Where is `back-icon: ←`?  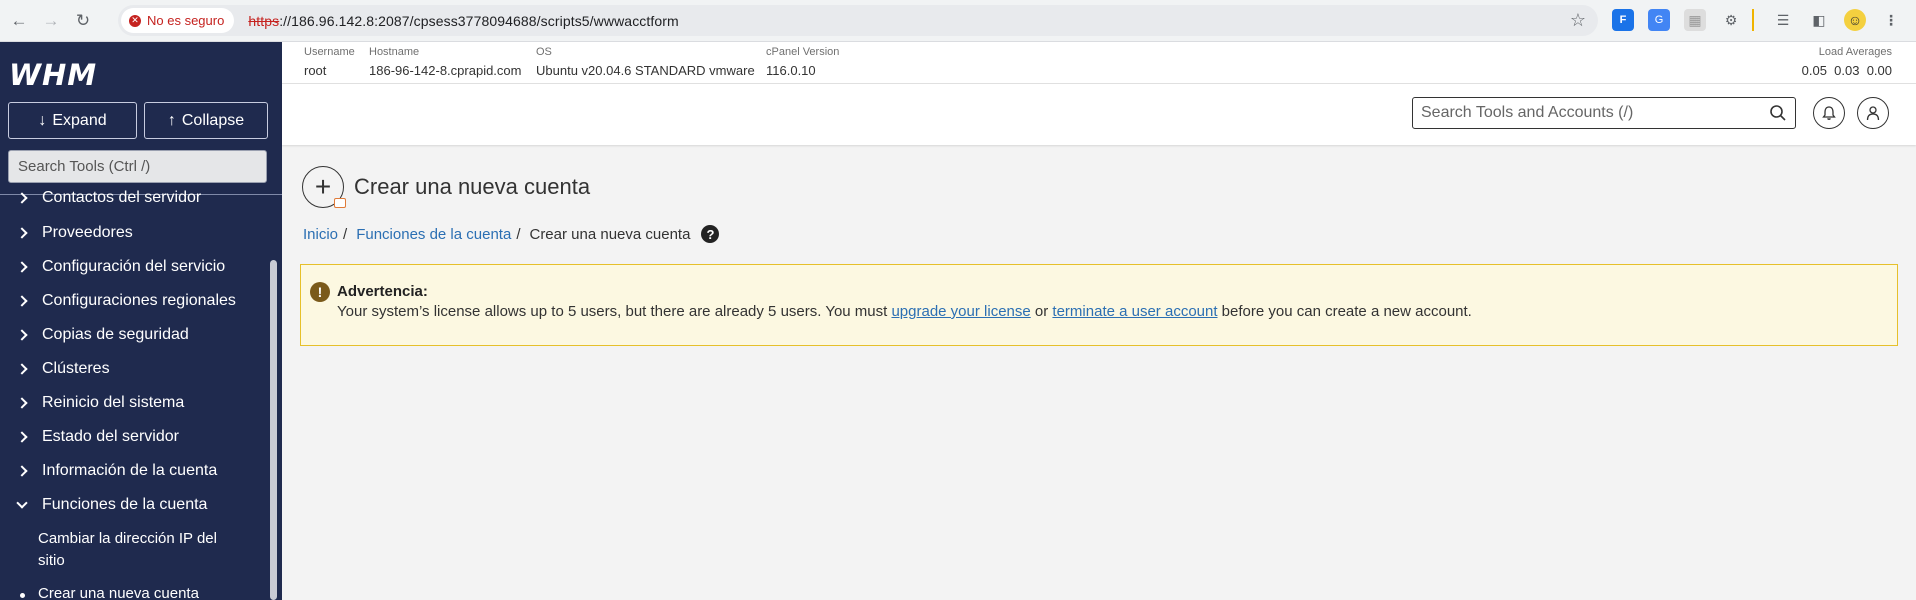
back-icon: ← is located at coordinates (19, 21).